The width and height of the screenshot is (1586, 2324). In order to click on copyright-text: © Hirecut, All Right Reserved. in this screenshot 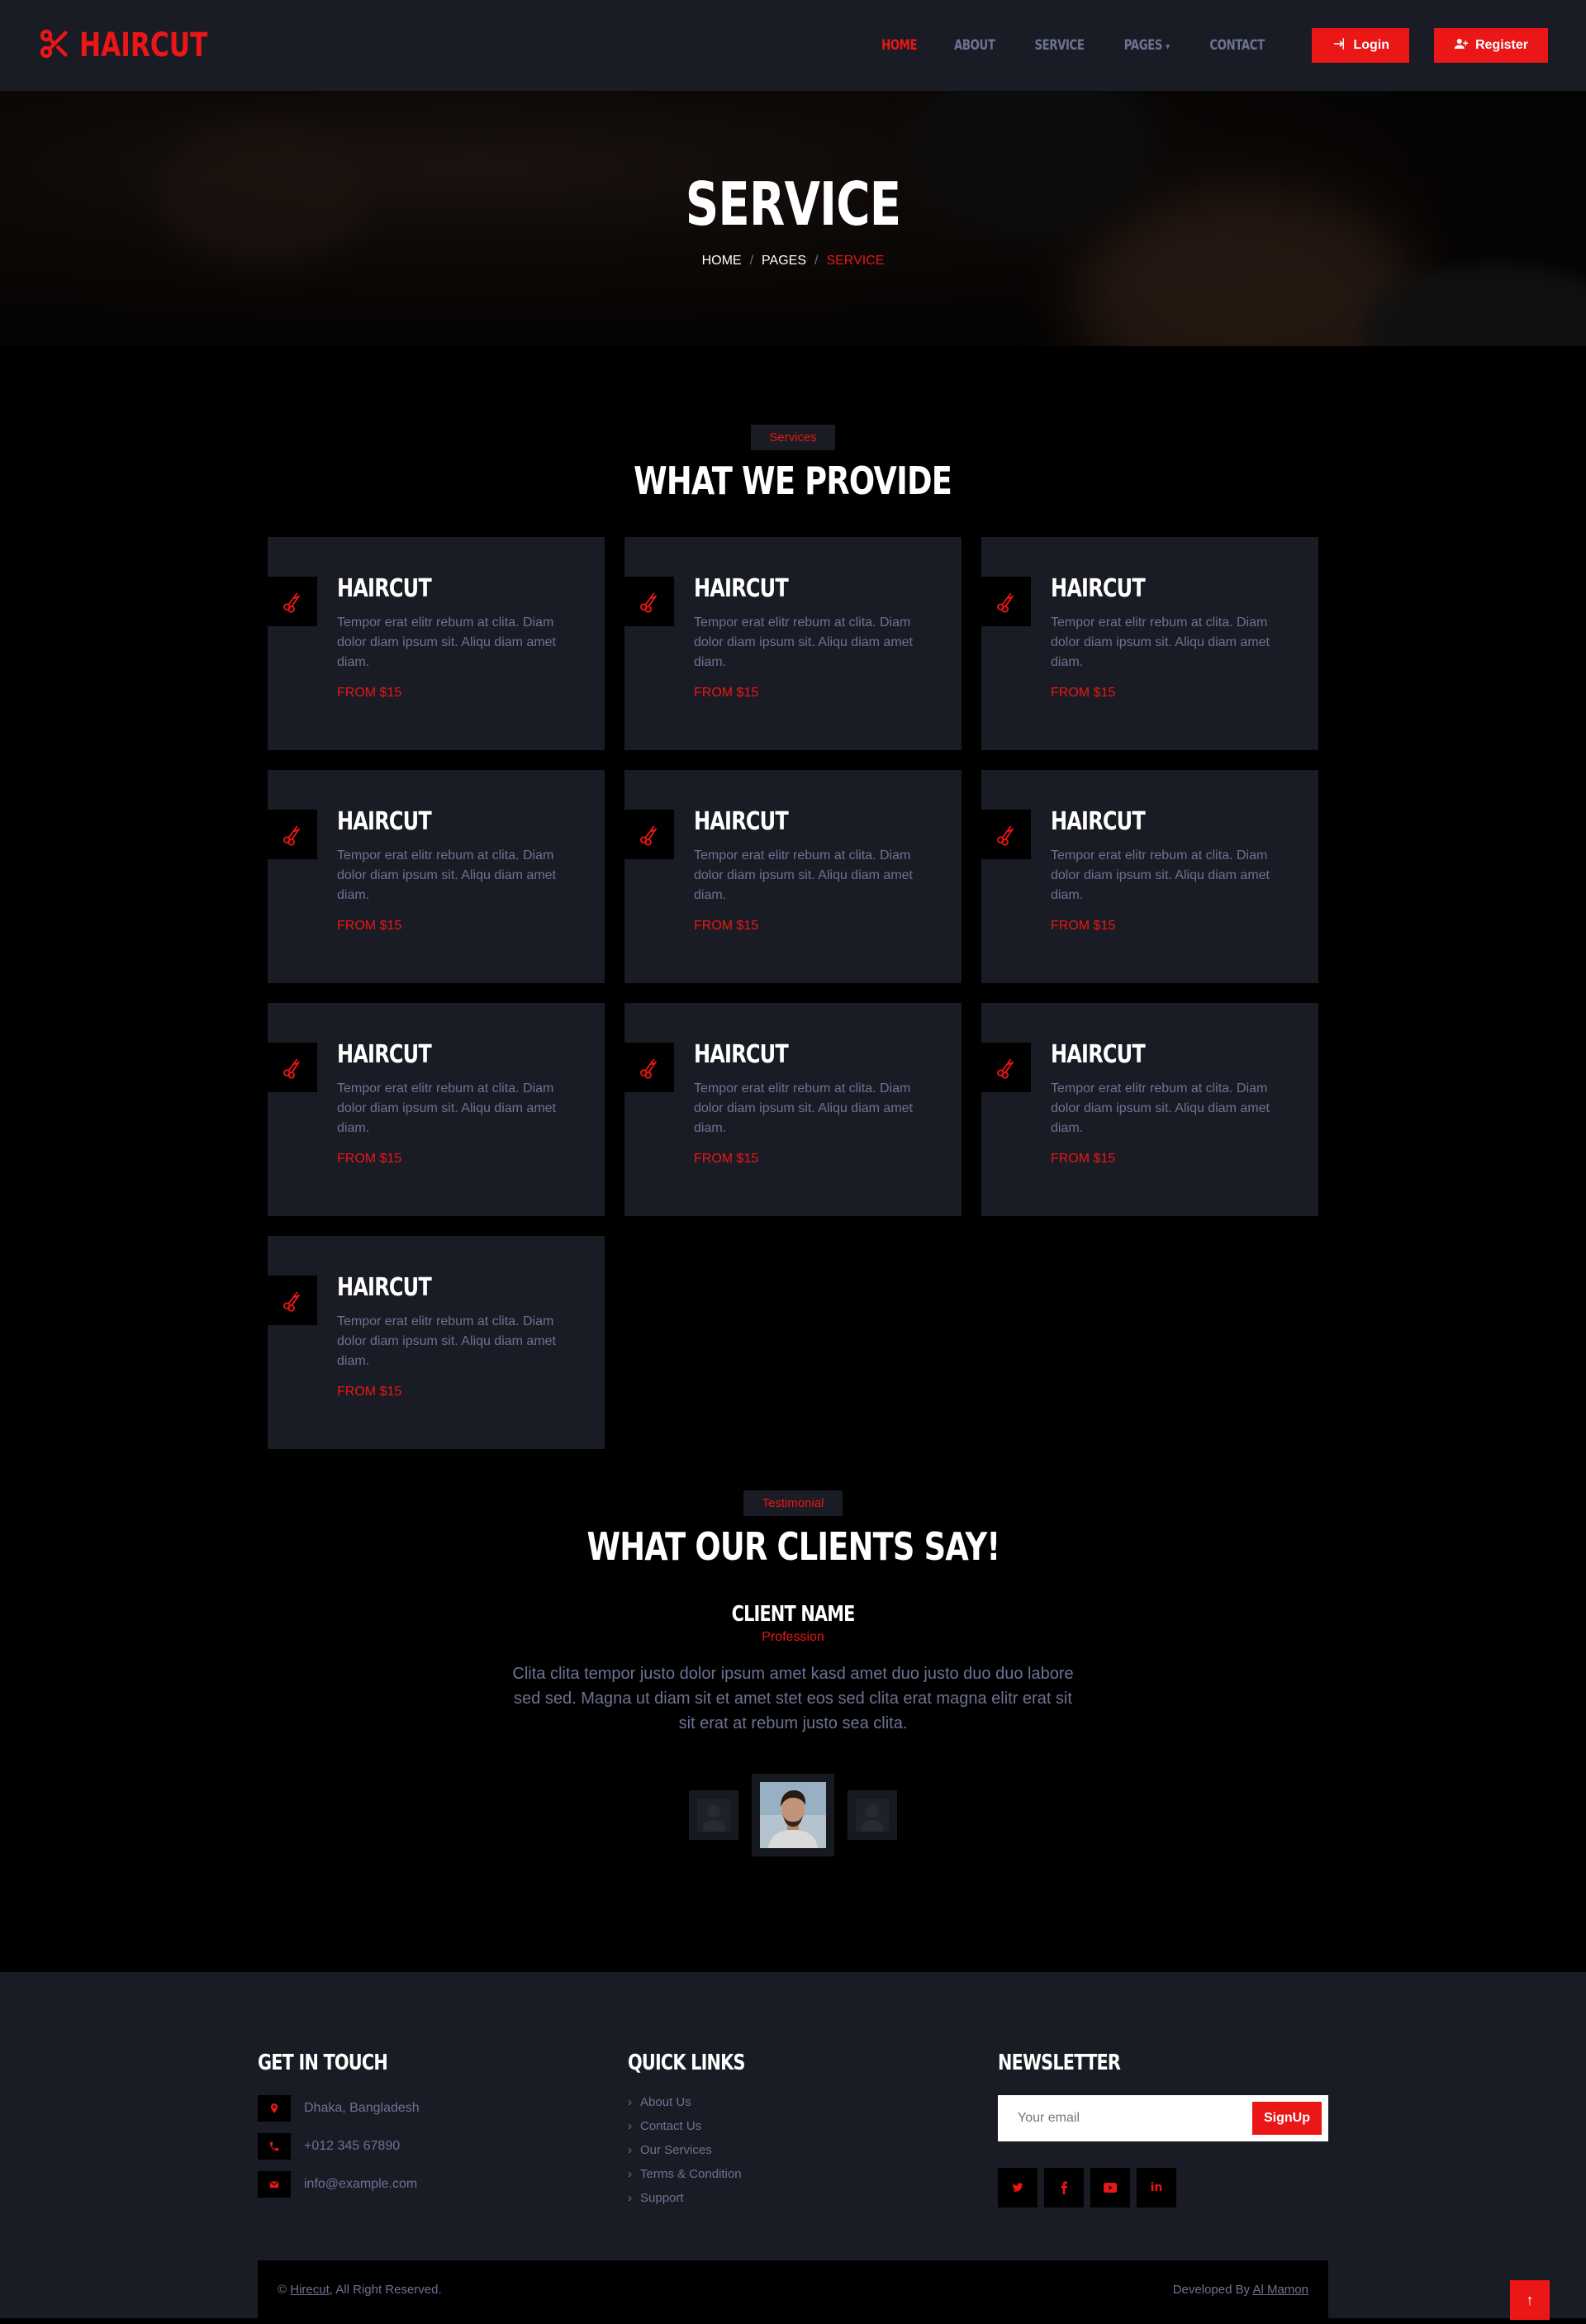, I will do `click(360, 2289)`.